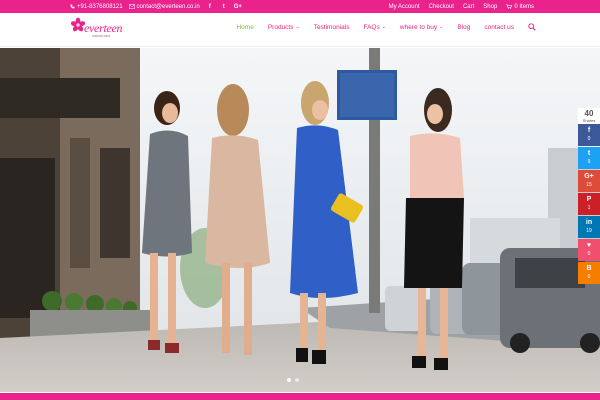 Image resolution: width=600 pixels, height=400 pixels. What do you see at coordinates (589, 199) in the screenshot?
I see `pinterest-icon: P` at bounding box center [589, 199].